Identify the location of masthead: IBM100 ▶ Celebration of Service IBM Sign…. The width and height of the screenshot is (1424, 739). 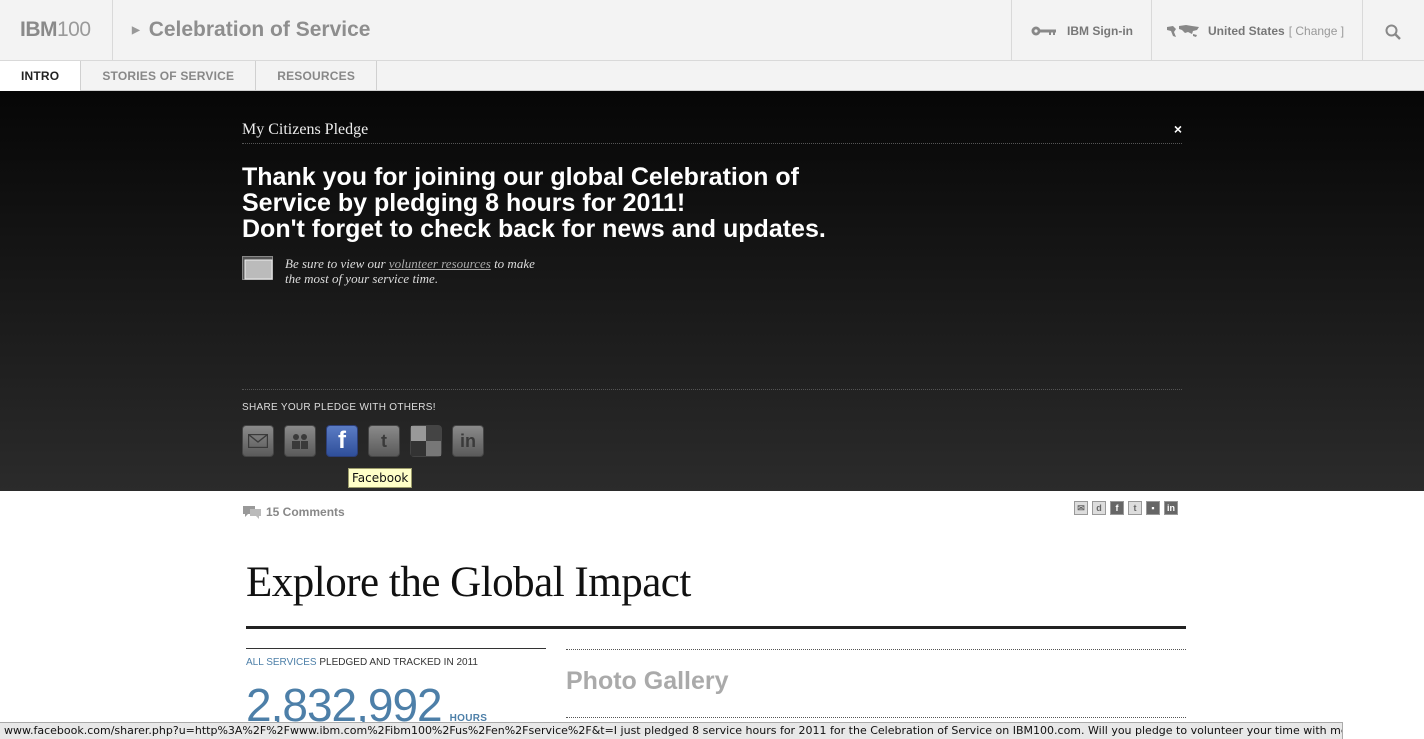
(712, 30).